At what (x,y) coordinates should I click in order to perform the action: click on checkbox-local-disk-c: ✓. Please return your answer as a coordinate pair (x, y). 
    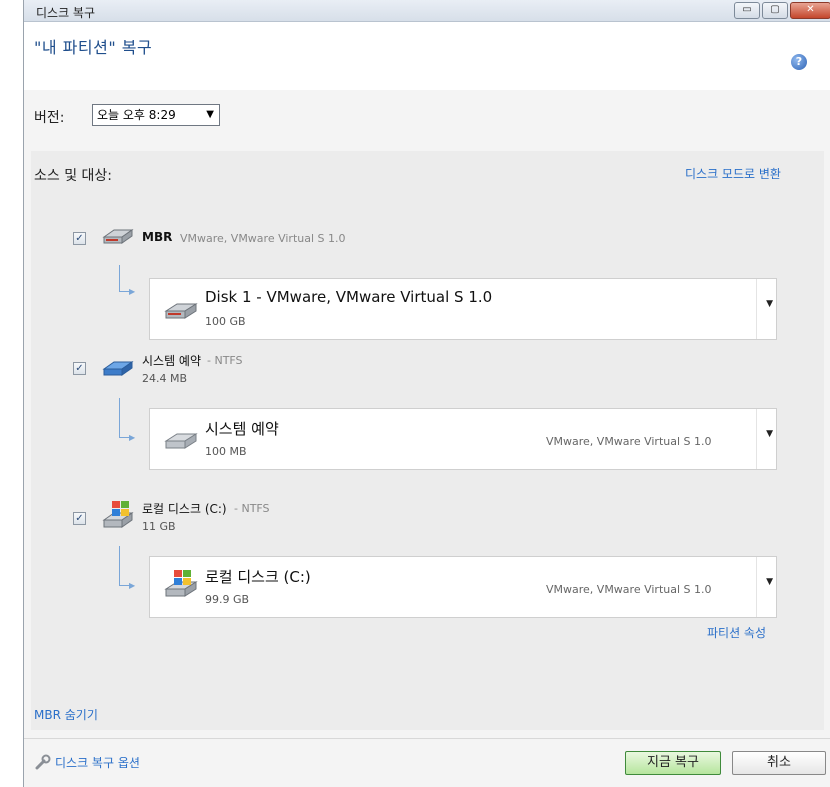
    Looking at the image, I should click on (79, 518).